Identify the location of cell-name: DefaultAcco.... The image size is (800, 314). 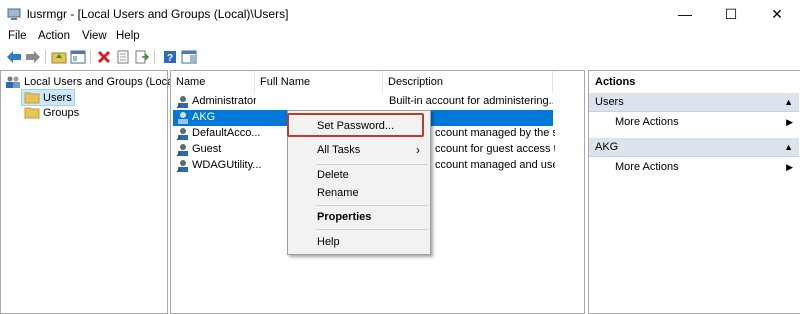
(226, 133).